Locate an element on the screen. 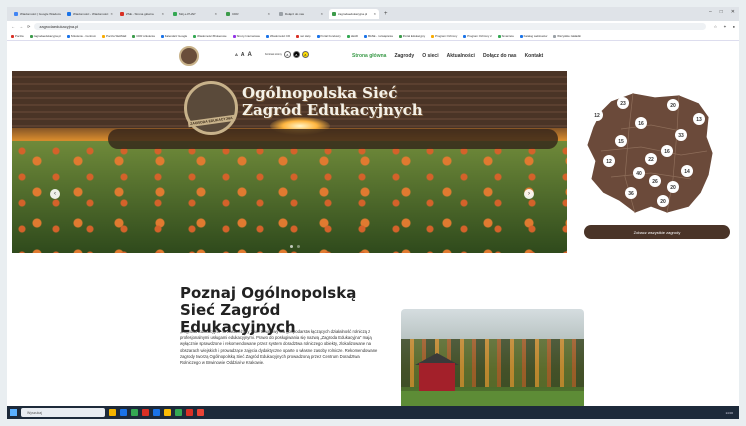 The width and height of the screenshot is (746, 426). maximize-icon: □ is located at coordinates (721, 12).